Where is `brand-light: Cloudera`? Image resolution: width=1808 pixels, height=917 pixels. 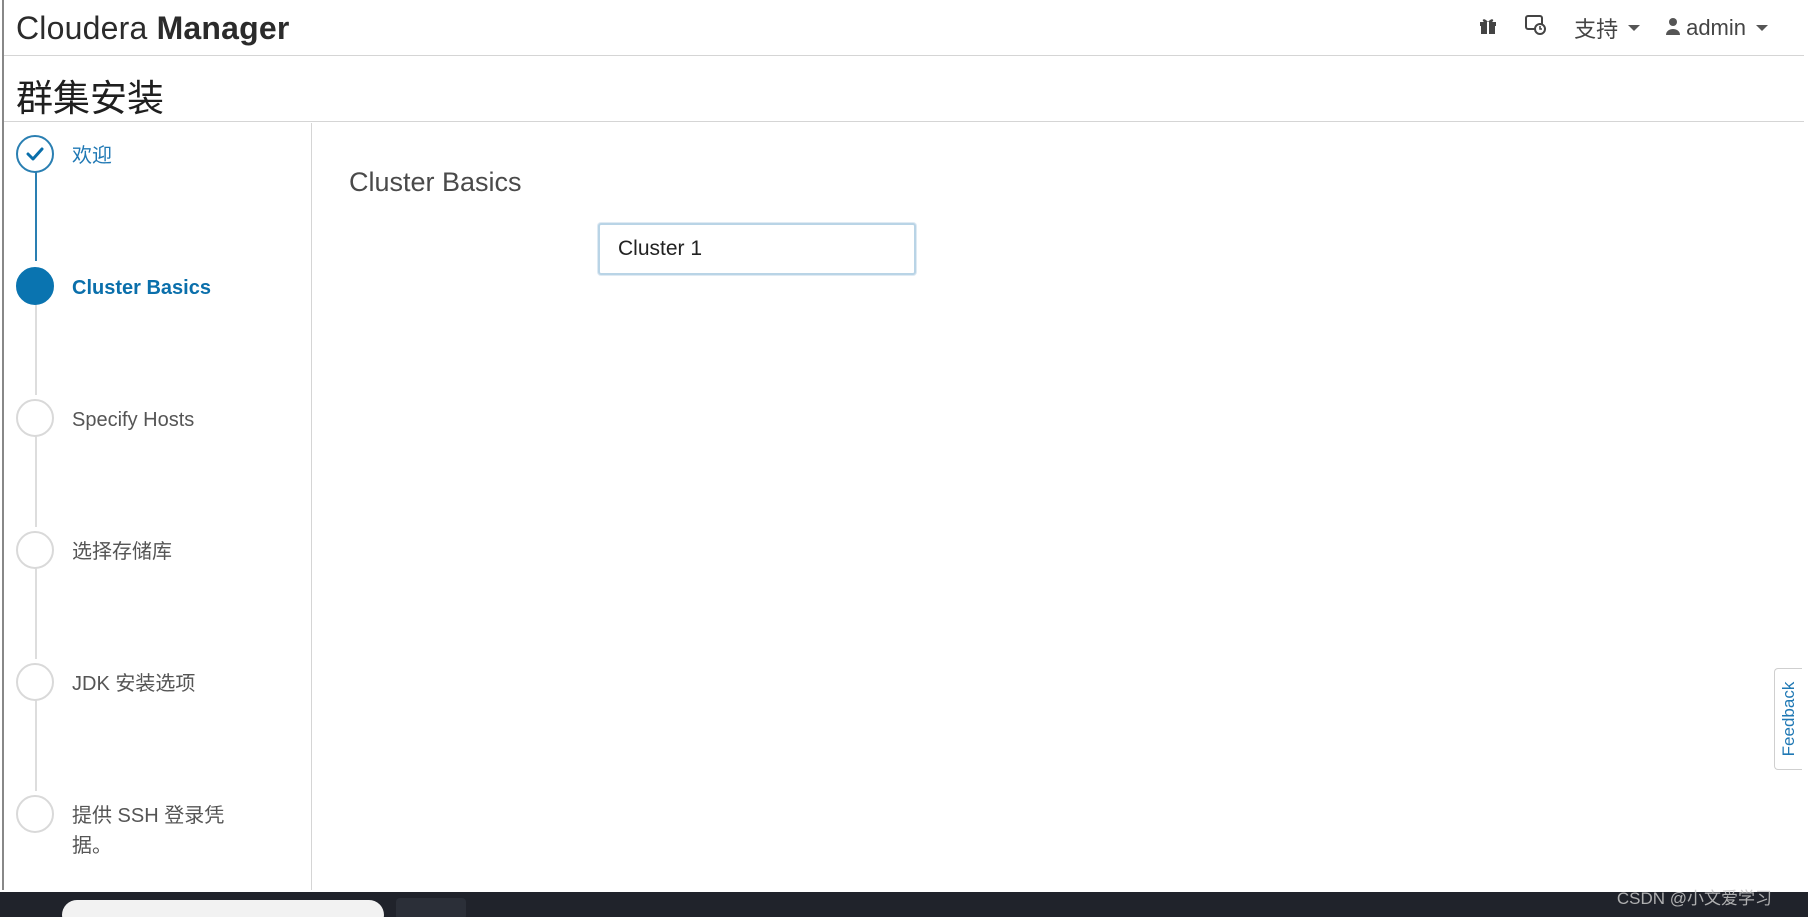
brand-light: Cloudera is located at coordinates (82, 28).